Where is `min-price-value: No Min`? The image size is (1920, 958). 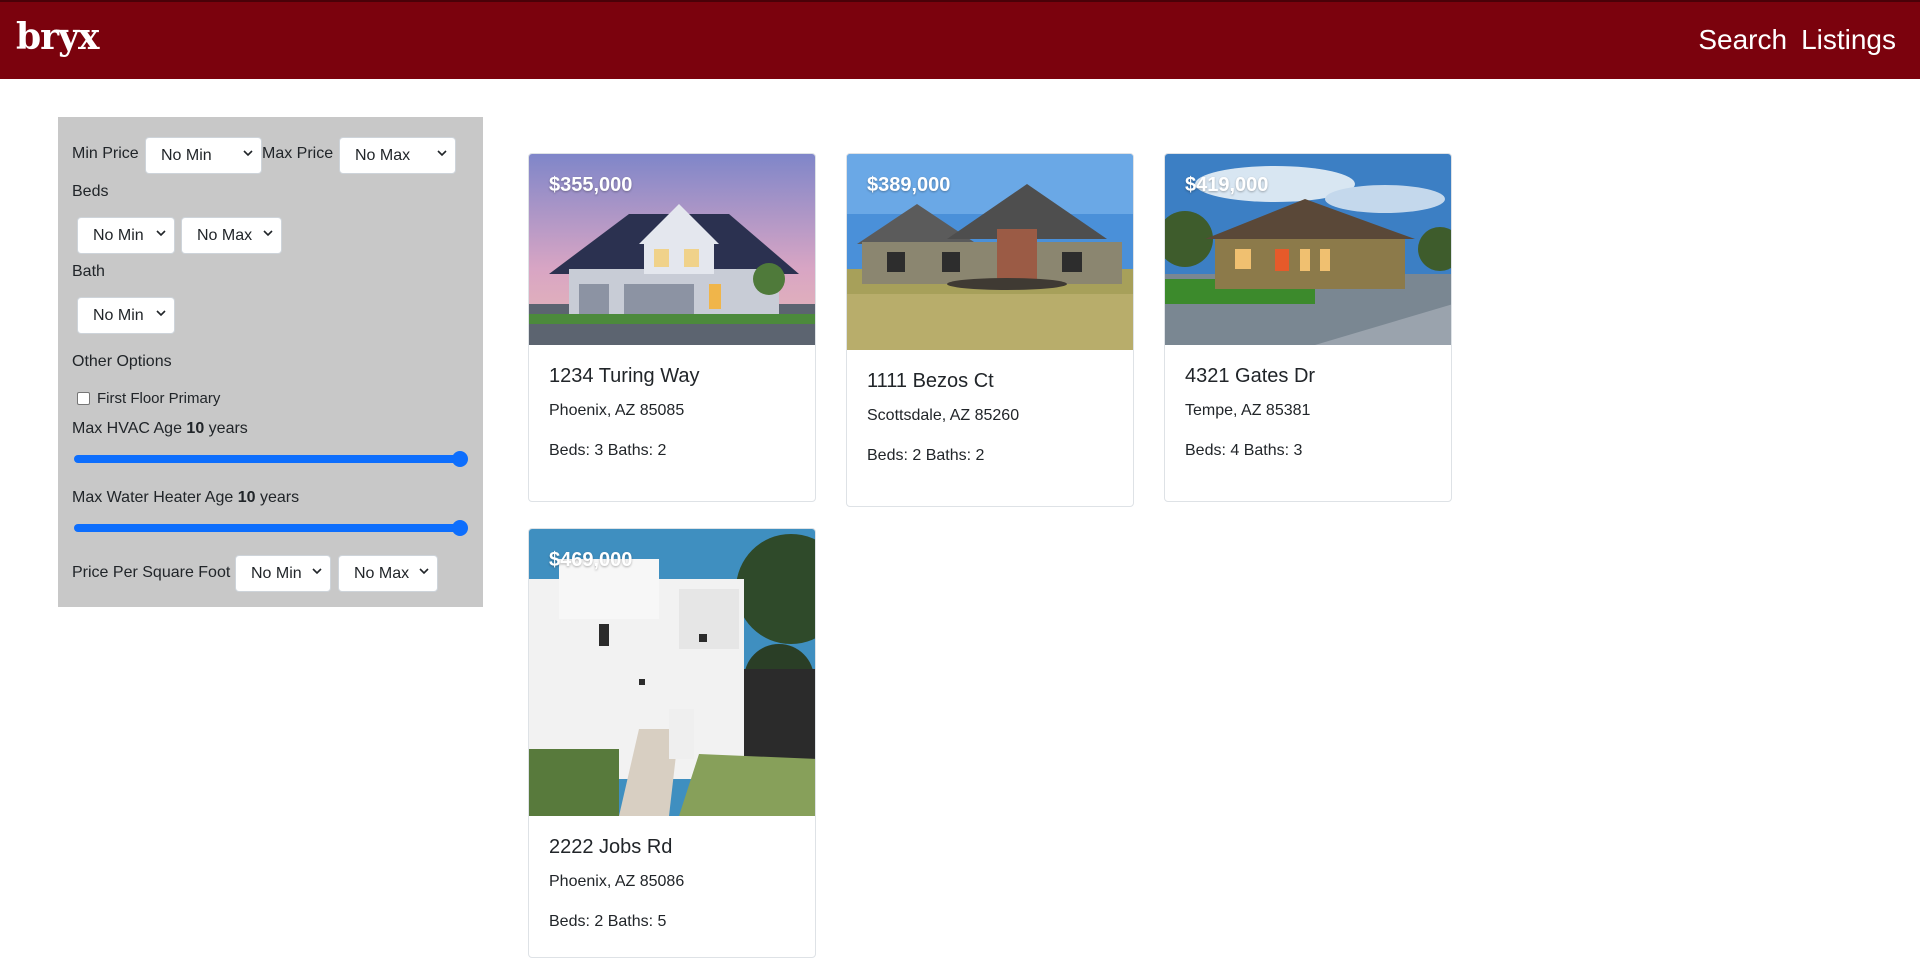
min-price-value: No Min is located at coordinates (186, 155).